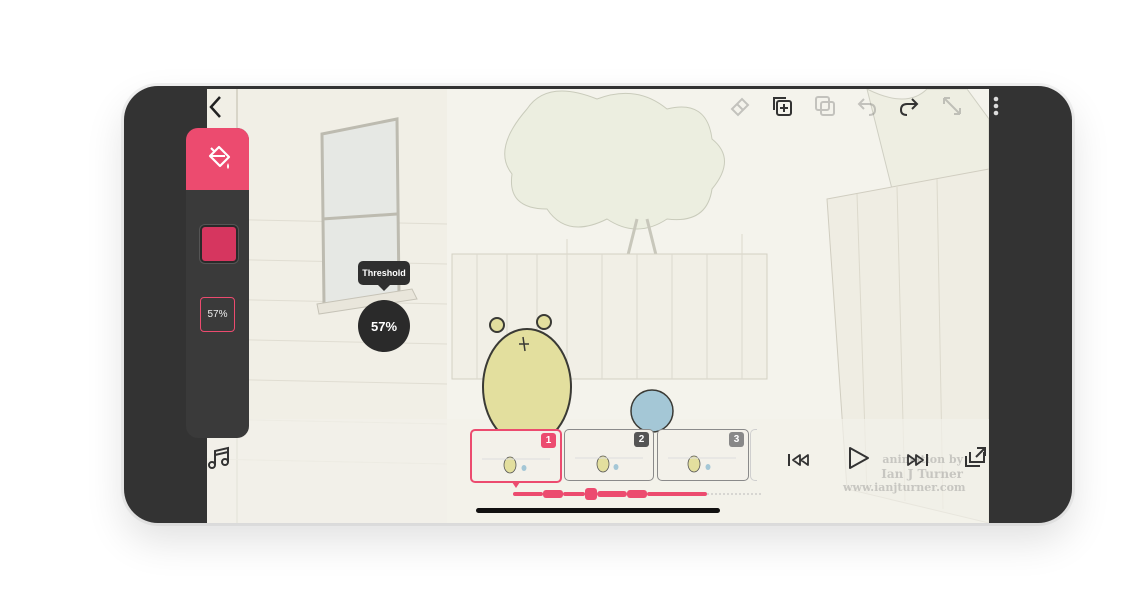  Describe the element at coordinates (799, 460) in the screenshot. I see `skip-back-icon` at that location.